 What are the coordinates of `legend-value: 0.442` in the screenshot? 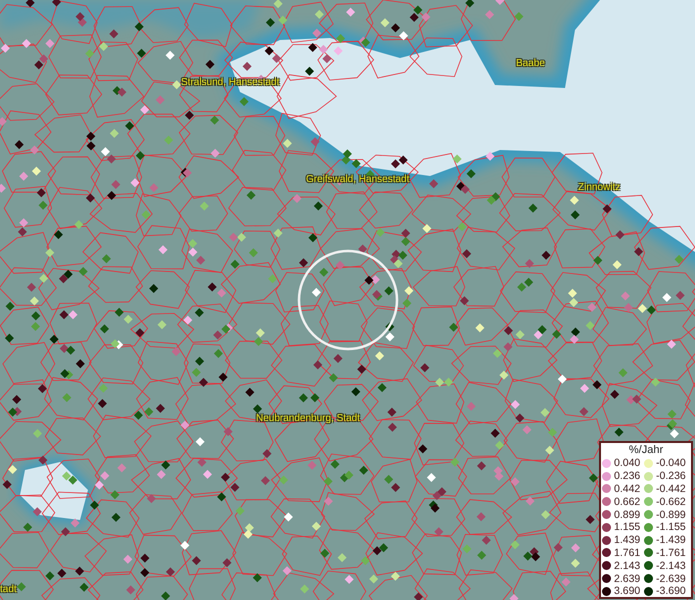 It's located at (627, 488).